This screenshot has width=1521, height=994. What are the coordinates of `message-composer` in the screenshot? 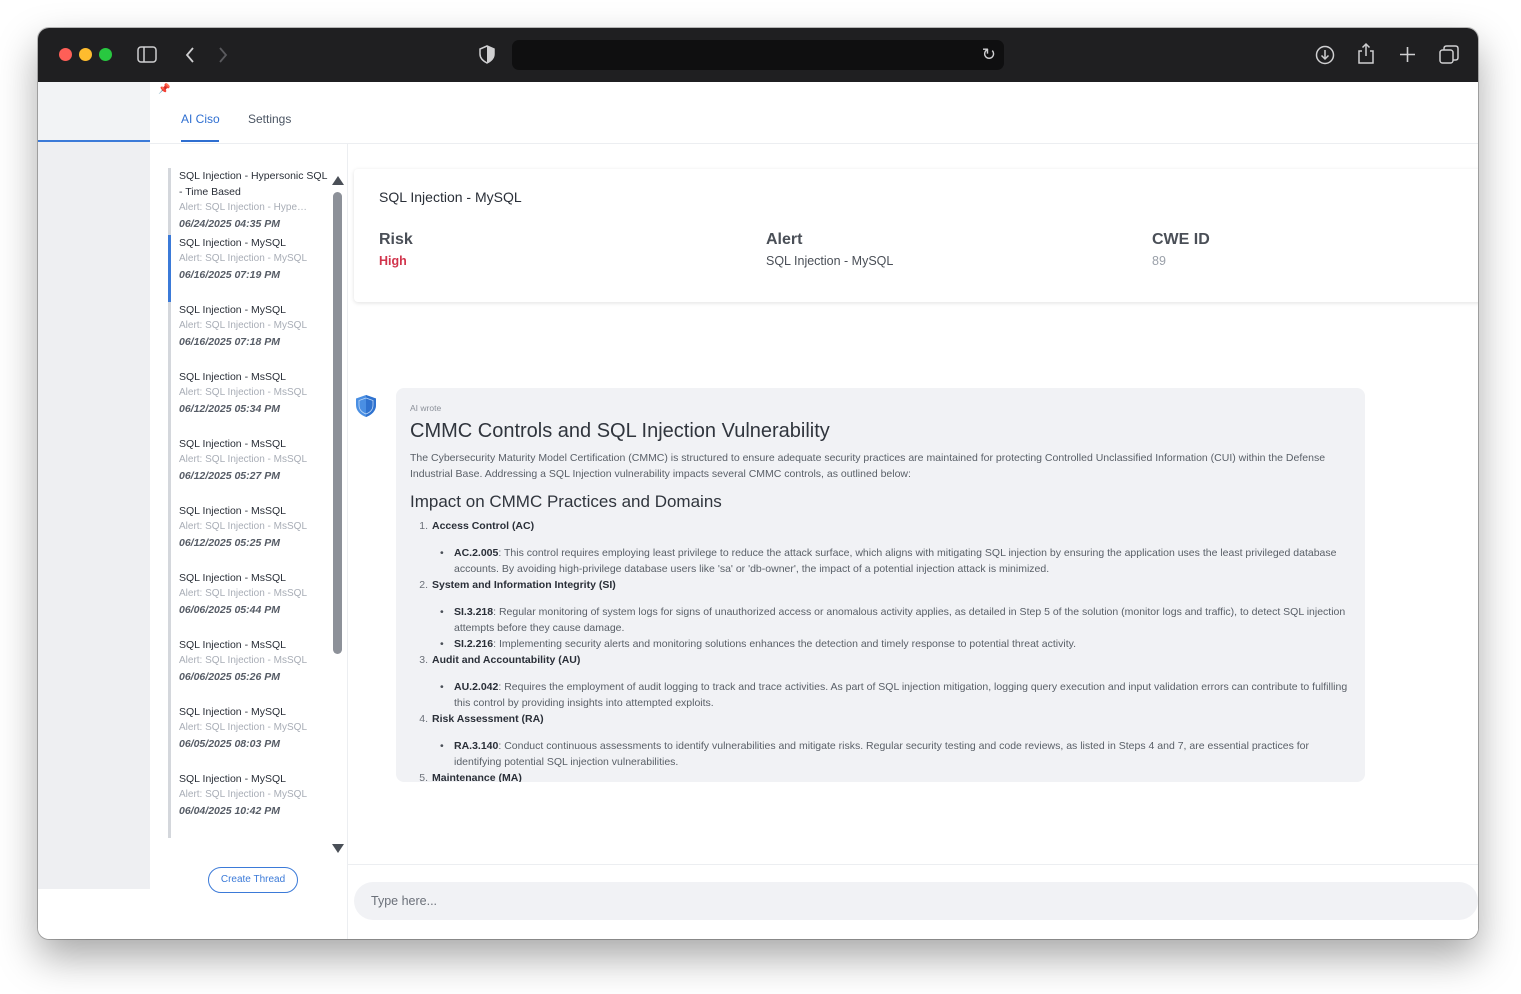 It's located at (916, 901).